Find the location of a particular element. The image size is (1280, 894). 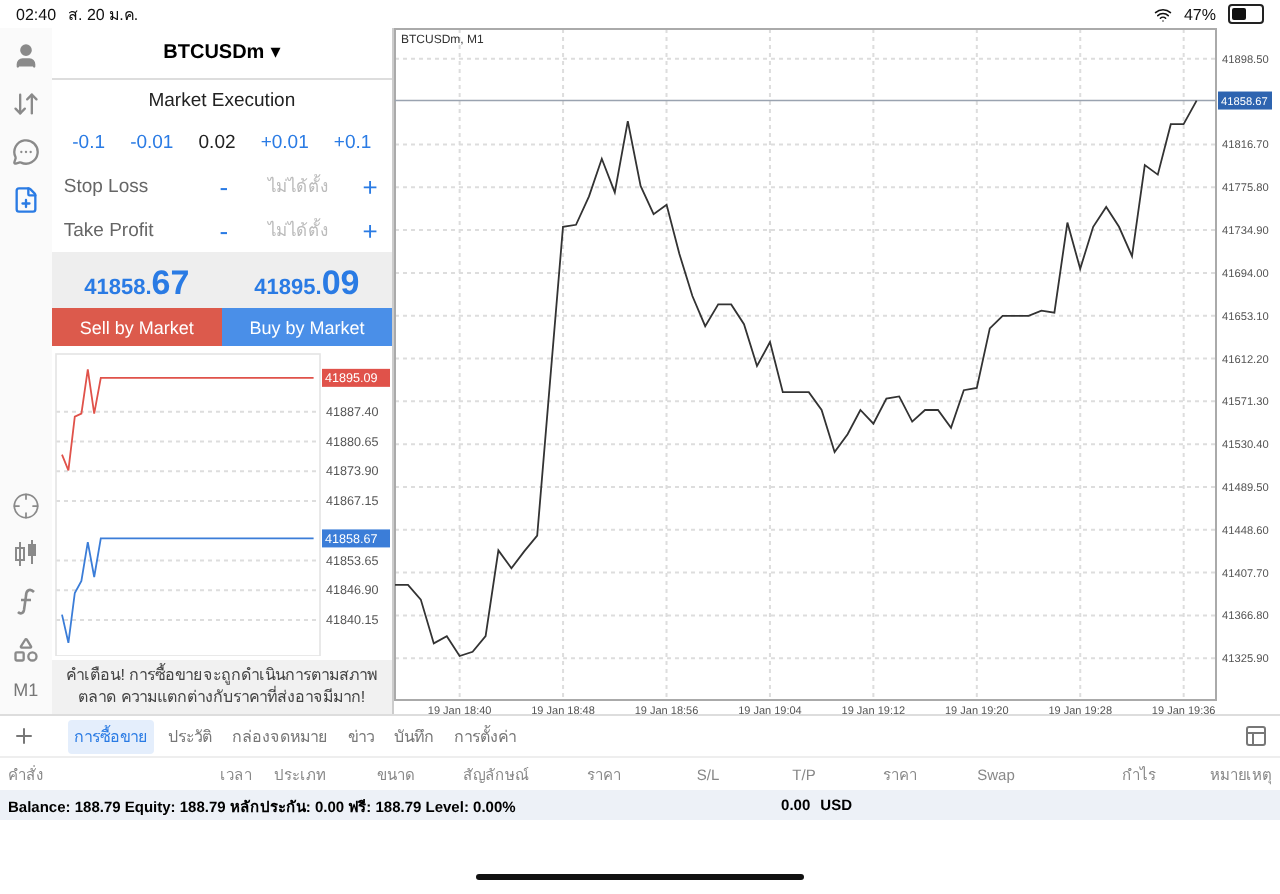

bid-price: 41858.67 is located at coordinates (137, 284).